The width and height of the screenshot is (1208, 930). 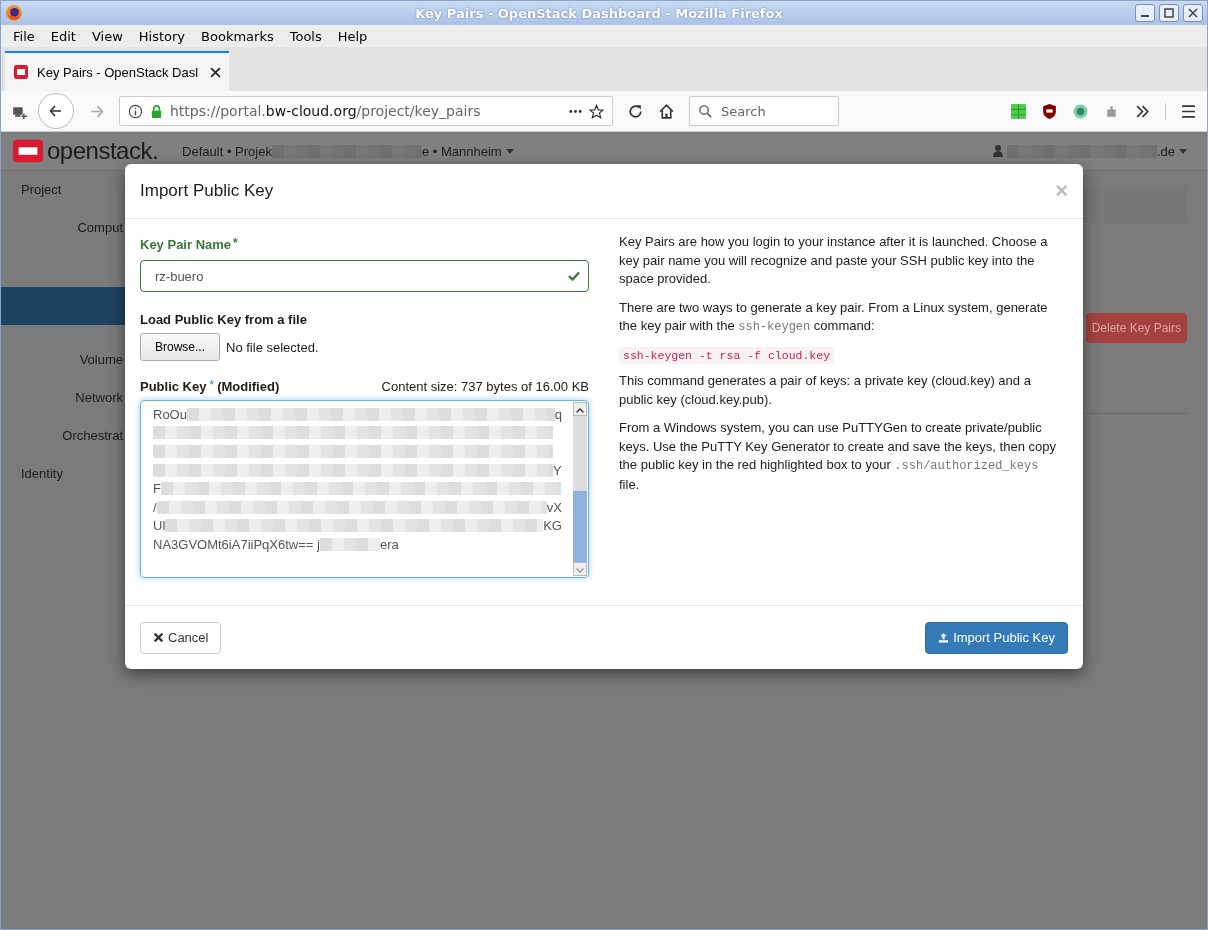 I want to click on key-text: vX, so click(x=554, y=507).